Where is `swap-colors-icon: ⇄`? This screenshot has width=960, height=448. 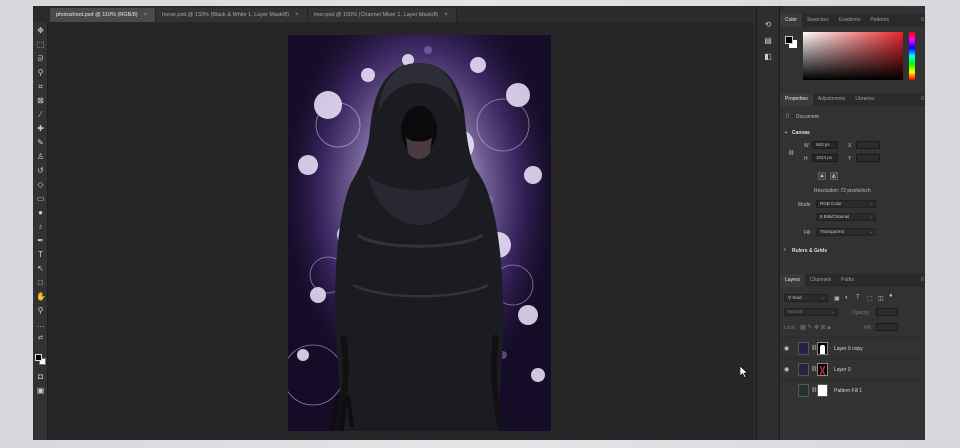
swap-colors-icon: ⇄ is located at coordinates (40, 338).